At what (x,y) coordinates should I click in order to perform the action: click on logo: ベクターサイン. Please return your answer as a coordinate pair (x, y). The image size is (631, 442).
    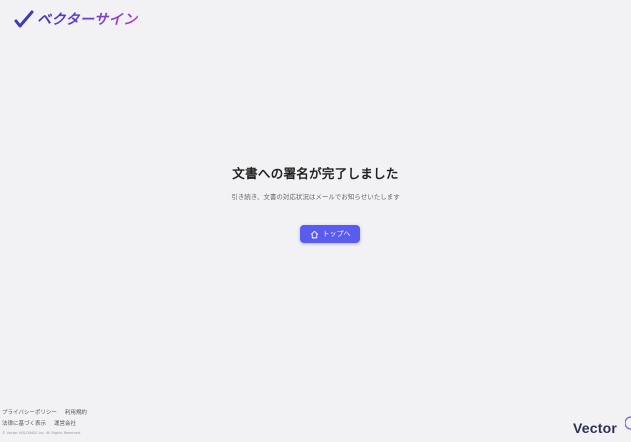
    Looking at the image, I should click on (76, 19).